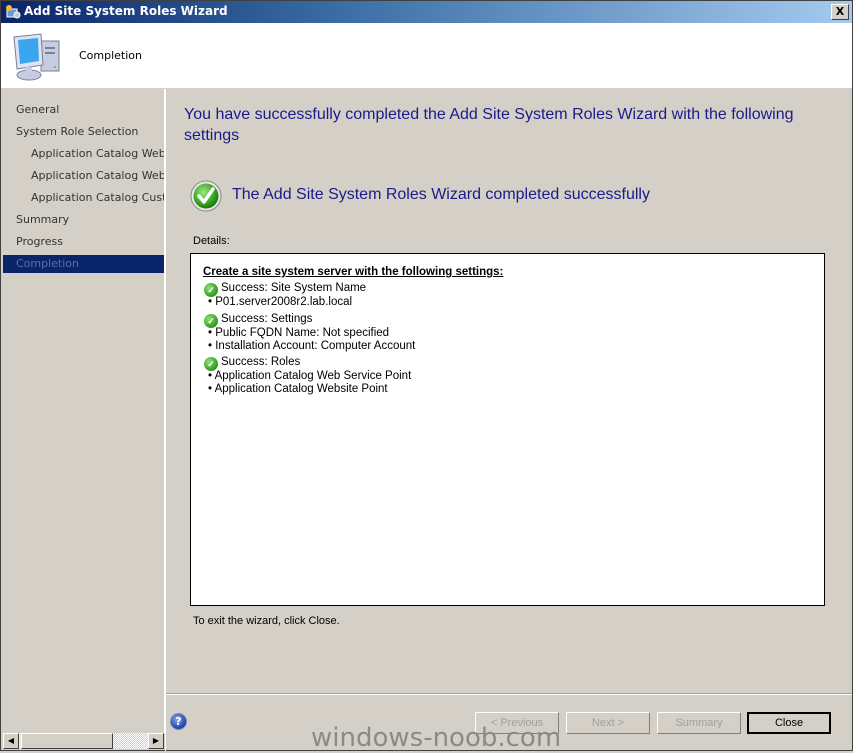 The height and width of the screenshot is (753, 853). Describe the element at coordinates (178, 721) in the screenshot. I see `help-icon: ?` at that location.